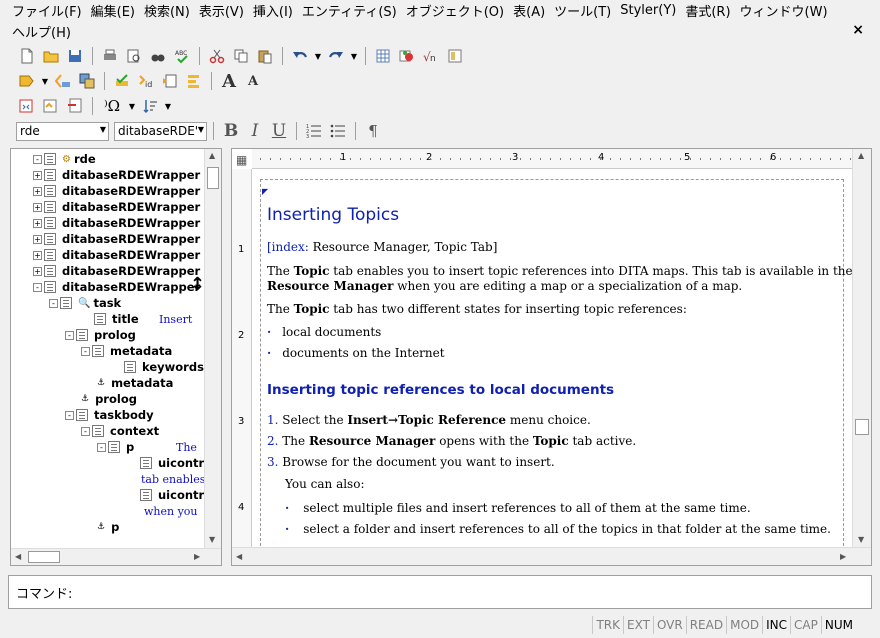 Image resolution: width=880 pixels, height=638 pixels. Describe the element at coordinates (551, 556) in the screenshot. I see `document-horizontal-scrollbar: ◀ ▶` at that location.